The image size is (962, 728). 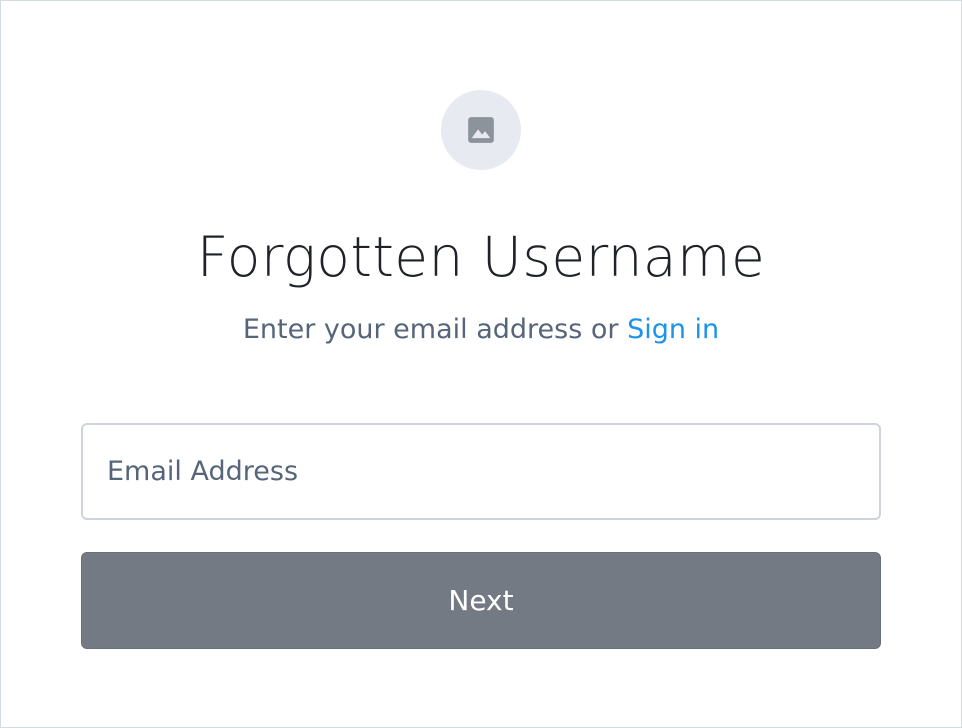 I want to click on logo, so click(x=481, y=130).